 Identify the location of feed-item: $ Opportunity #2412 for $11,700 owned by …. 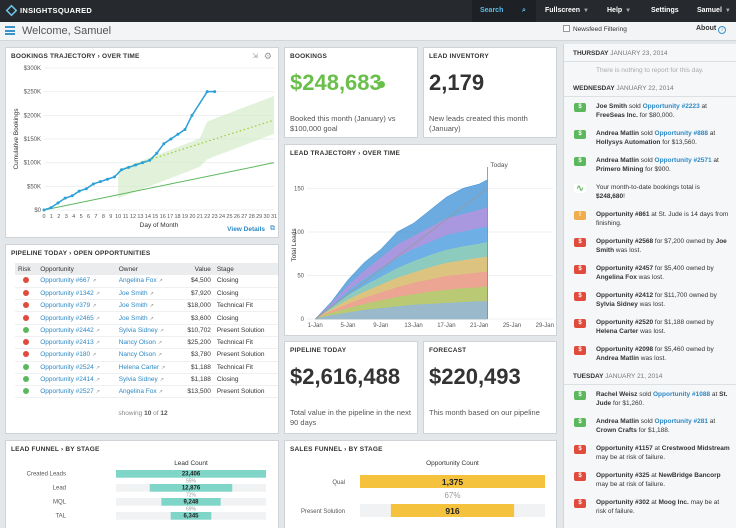
(650, 299).